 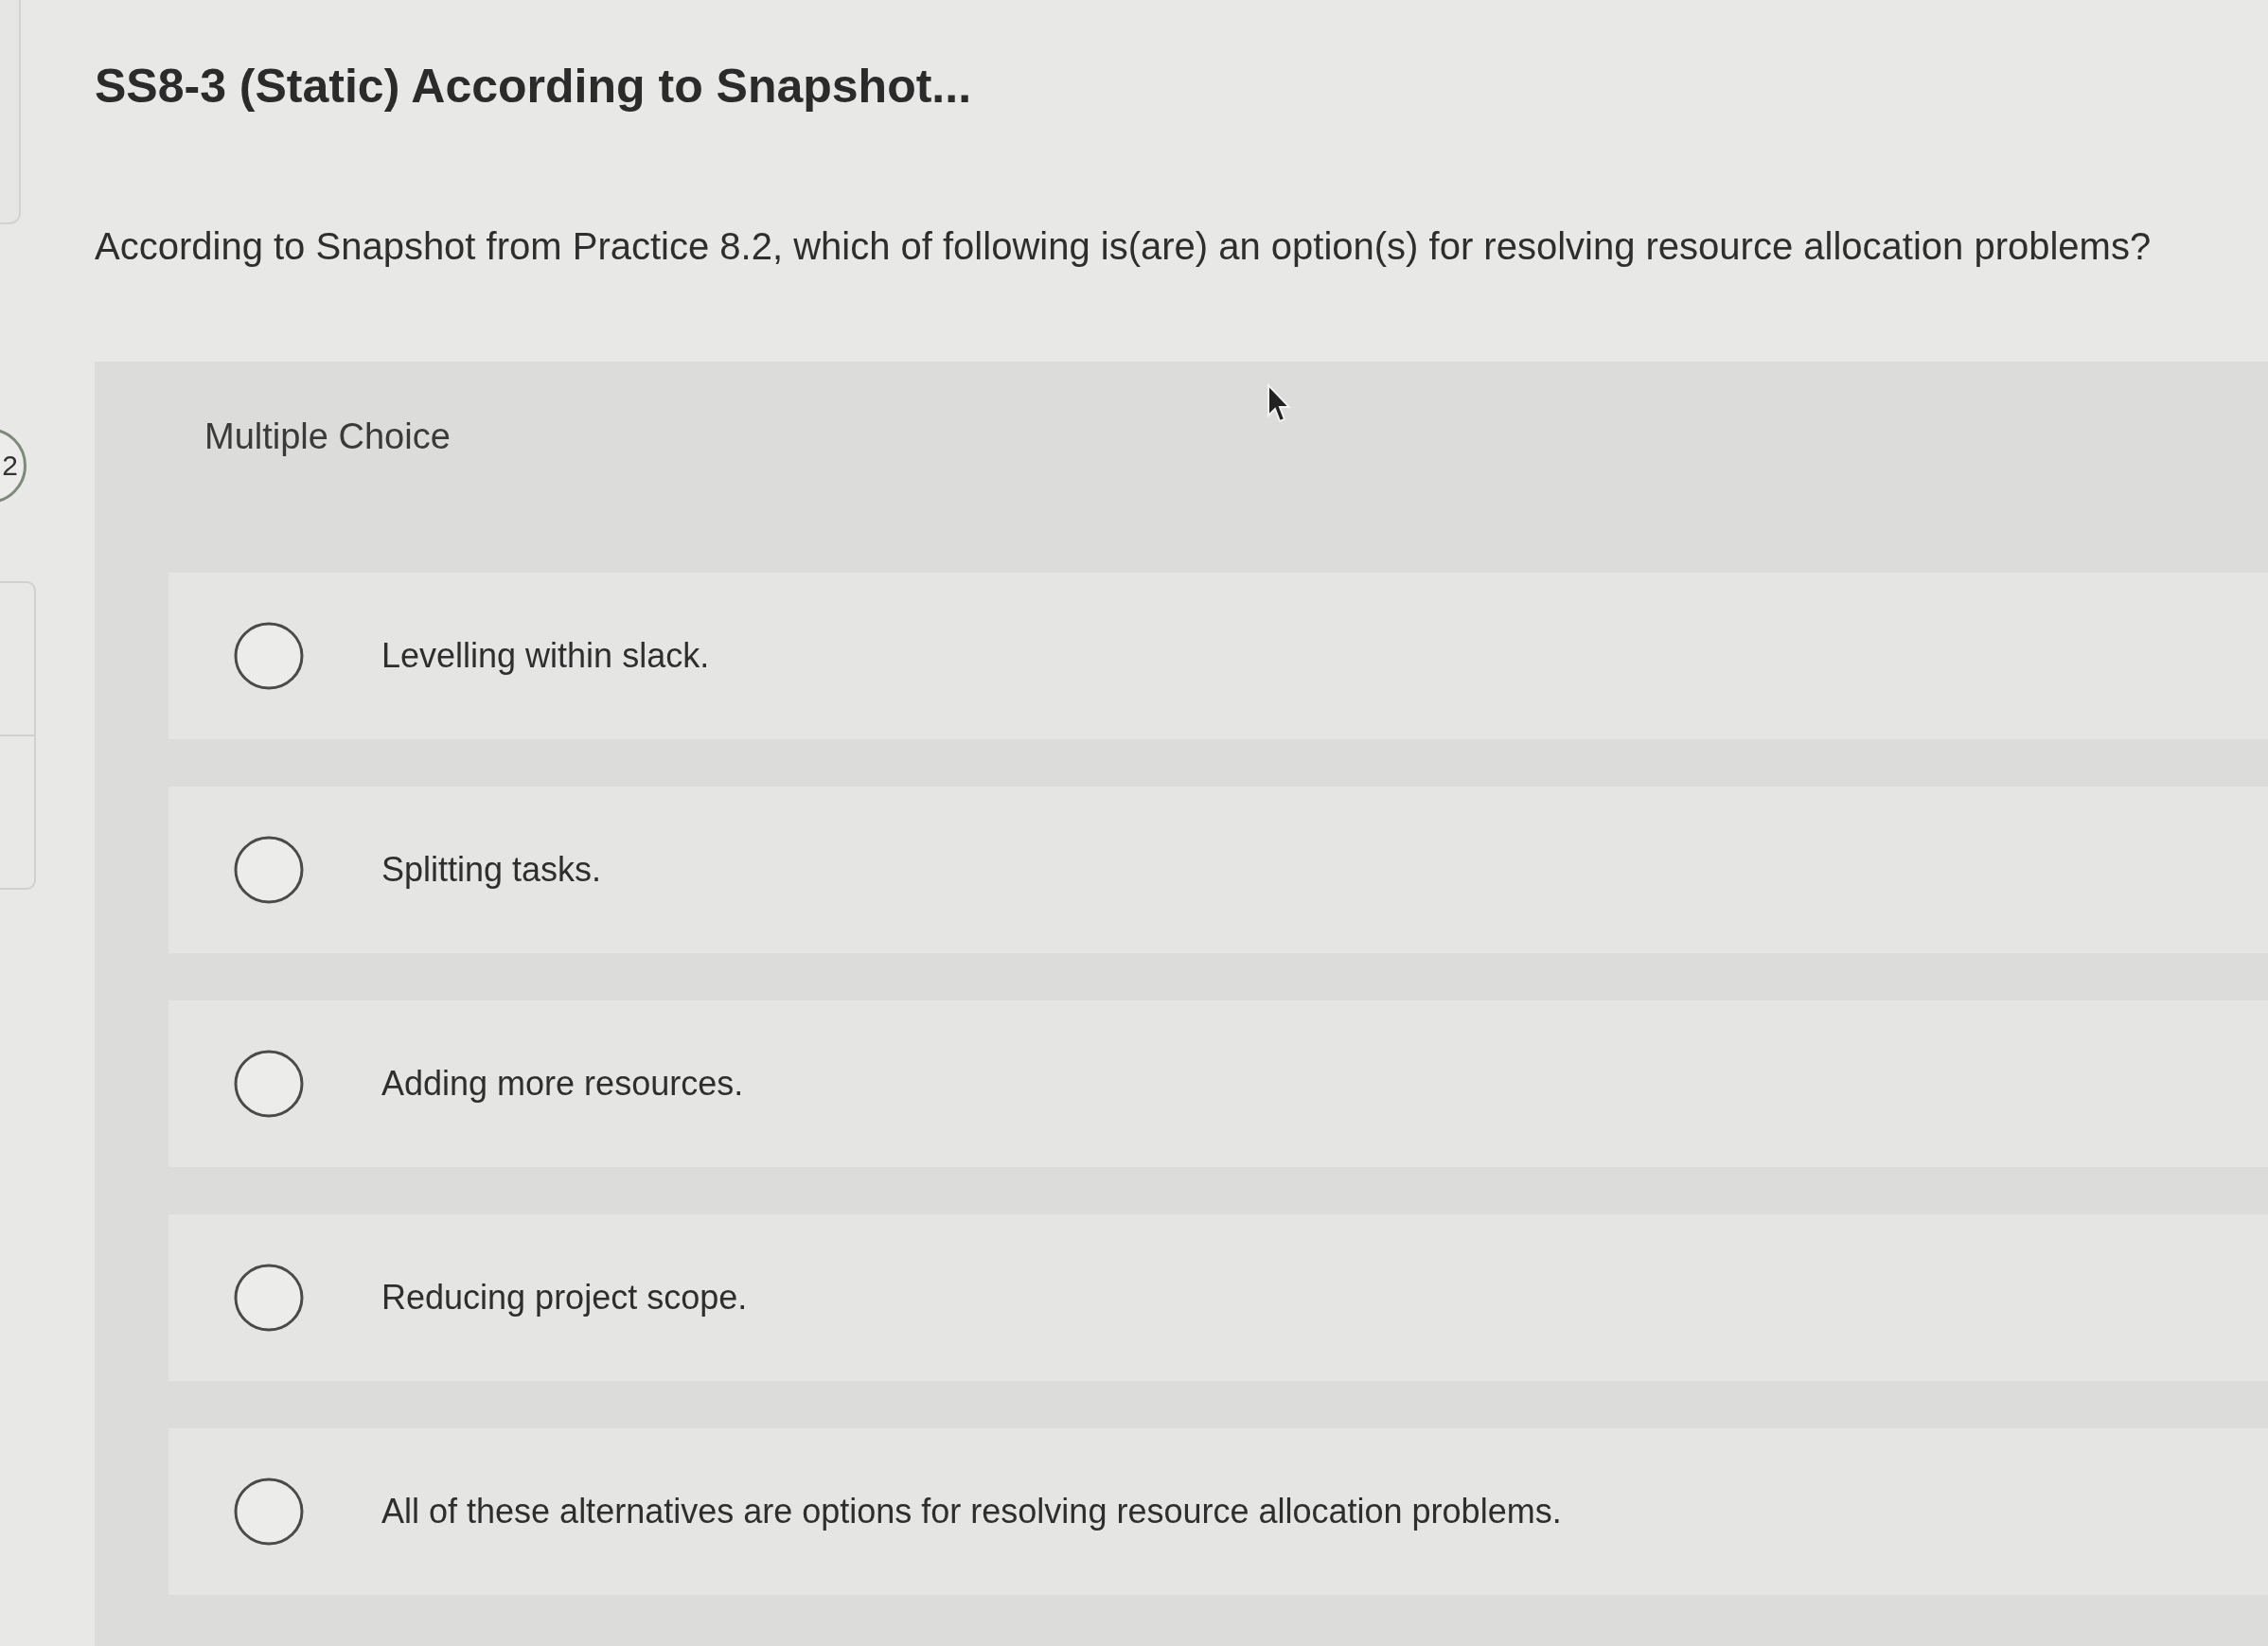 What do you see at coordinates (1123, 245) in the screenshot?
I see `question-prompt: According to Snapshot from Practice 8.2, which of following is(are) an option(s) for resolving resource allocation problems?` at bounding box center [1123, 245].